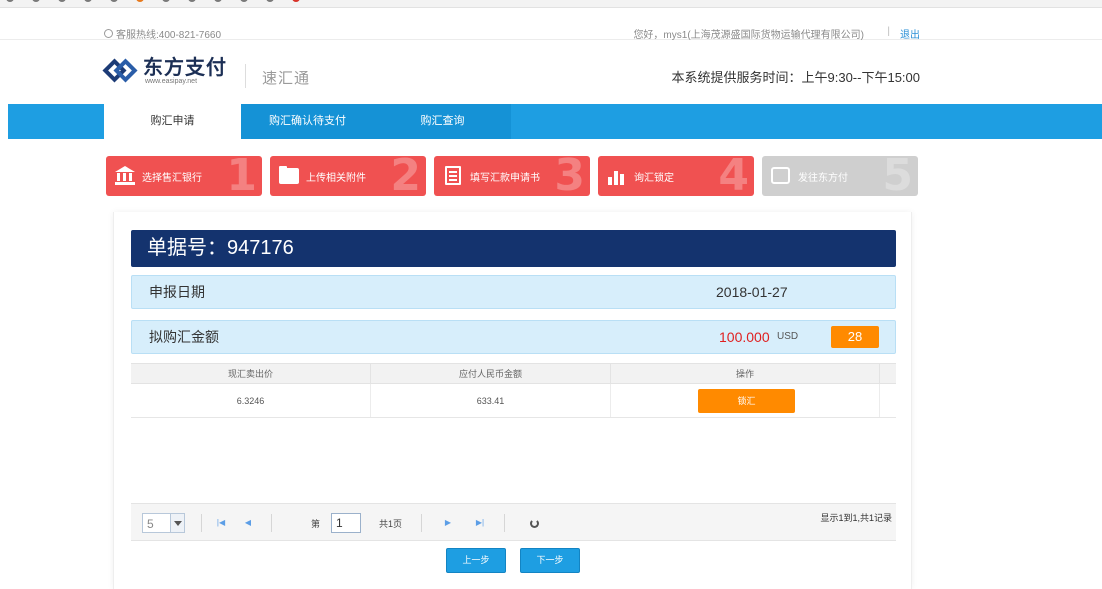  Describe the element at coordinates (534, 523) in the screenshot. I see `refresh-icon` at that location.